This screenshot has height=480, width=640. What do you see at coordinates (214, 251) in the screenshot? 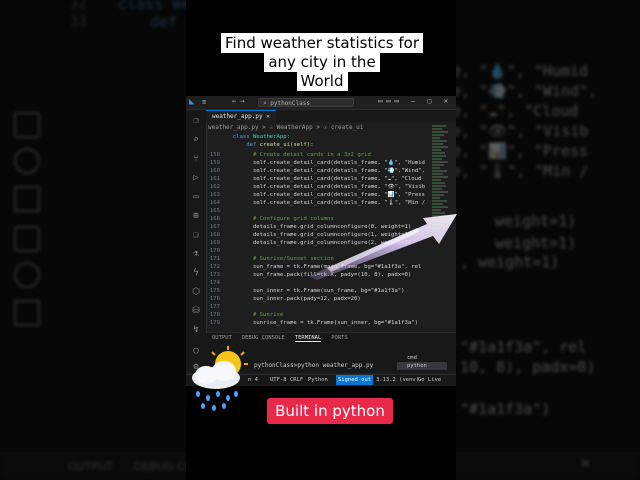
I see `line-number: 170` at bounding box center [214, 251].